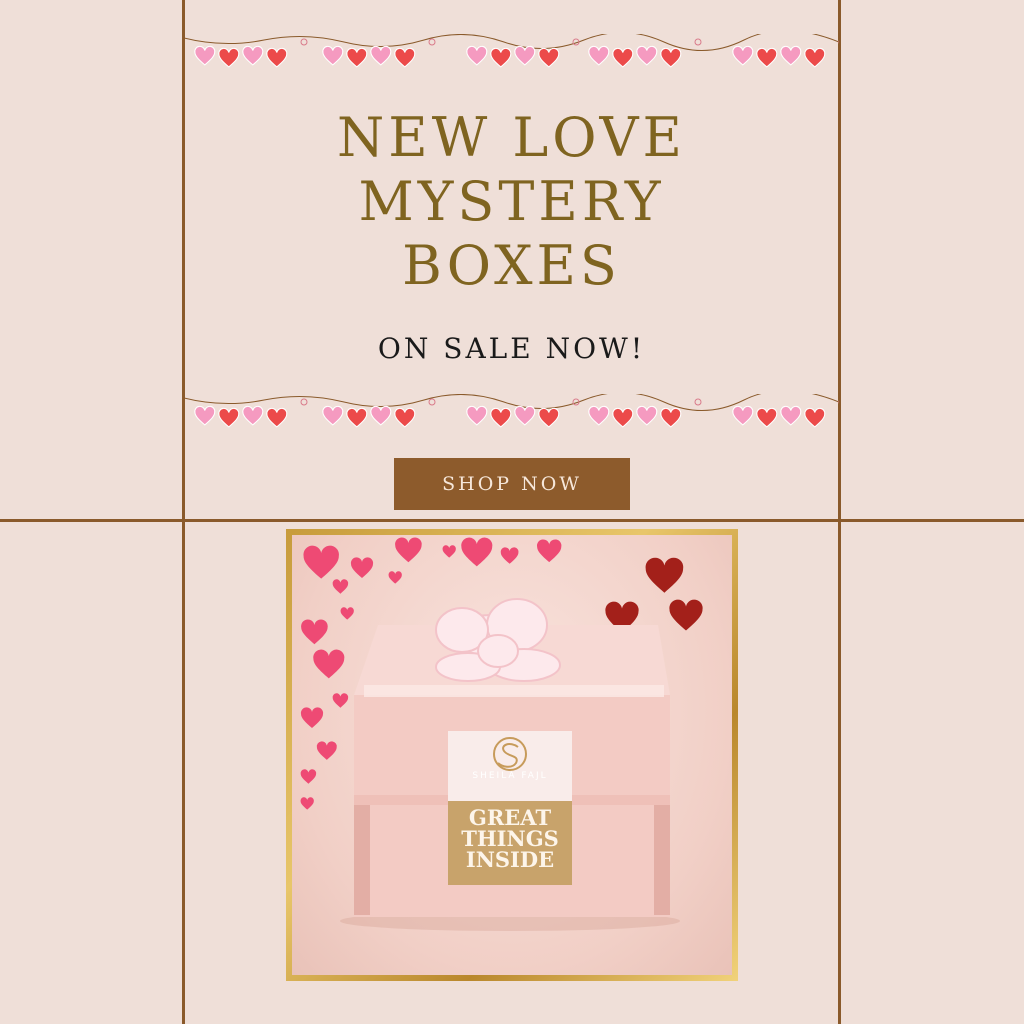 The width and height of the screenshot is (1024, 1024). Describe the element at coordinates (512, 484) in the screenshot. I see `shop-now-button: SHOP NOW` at that location.